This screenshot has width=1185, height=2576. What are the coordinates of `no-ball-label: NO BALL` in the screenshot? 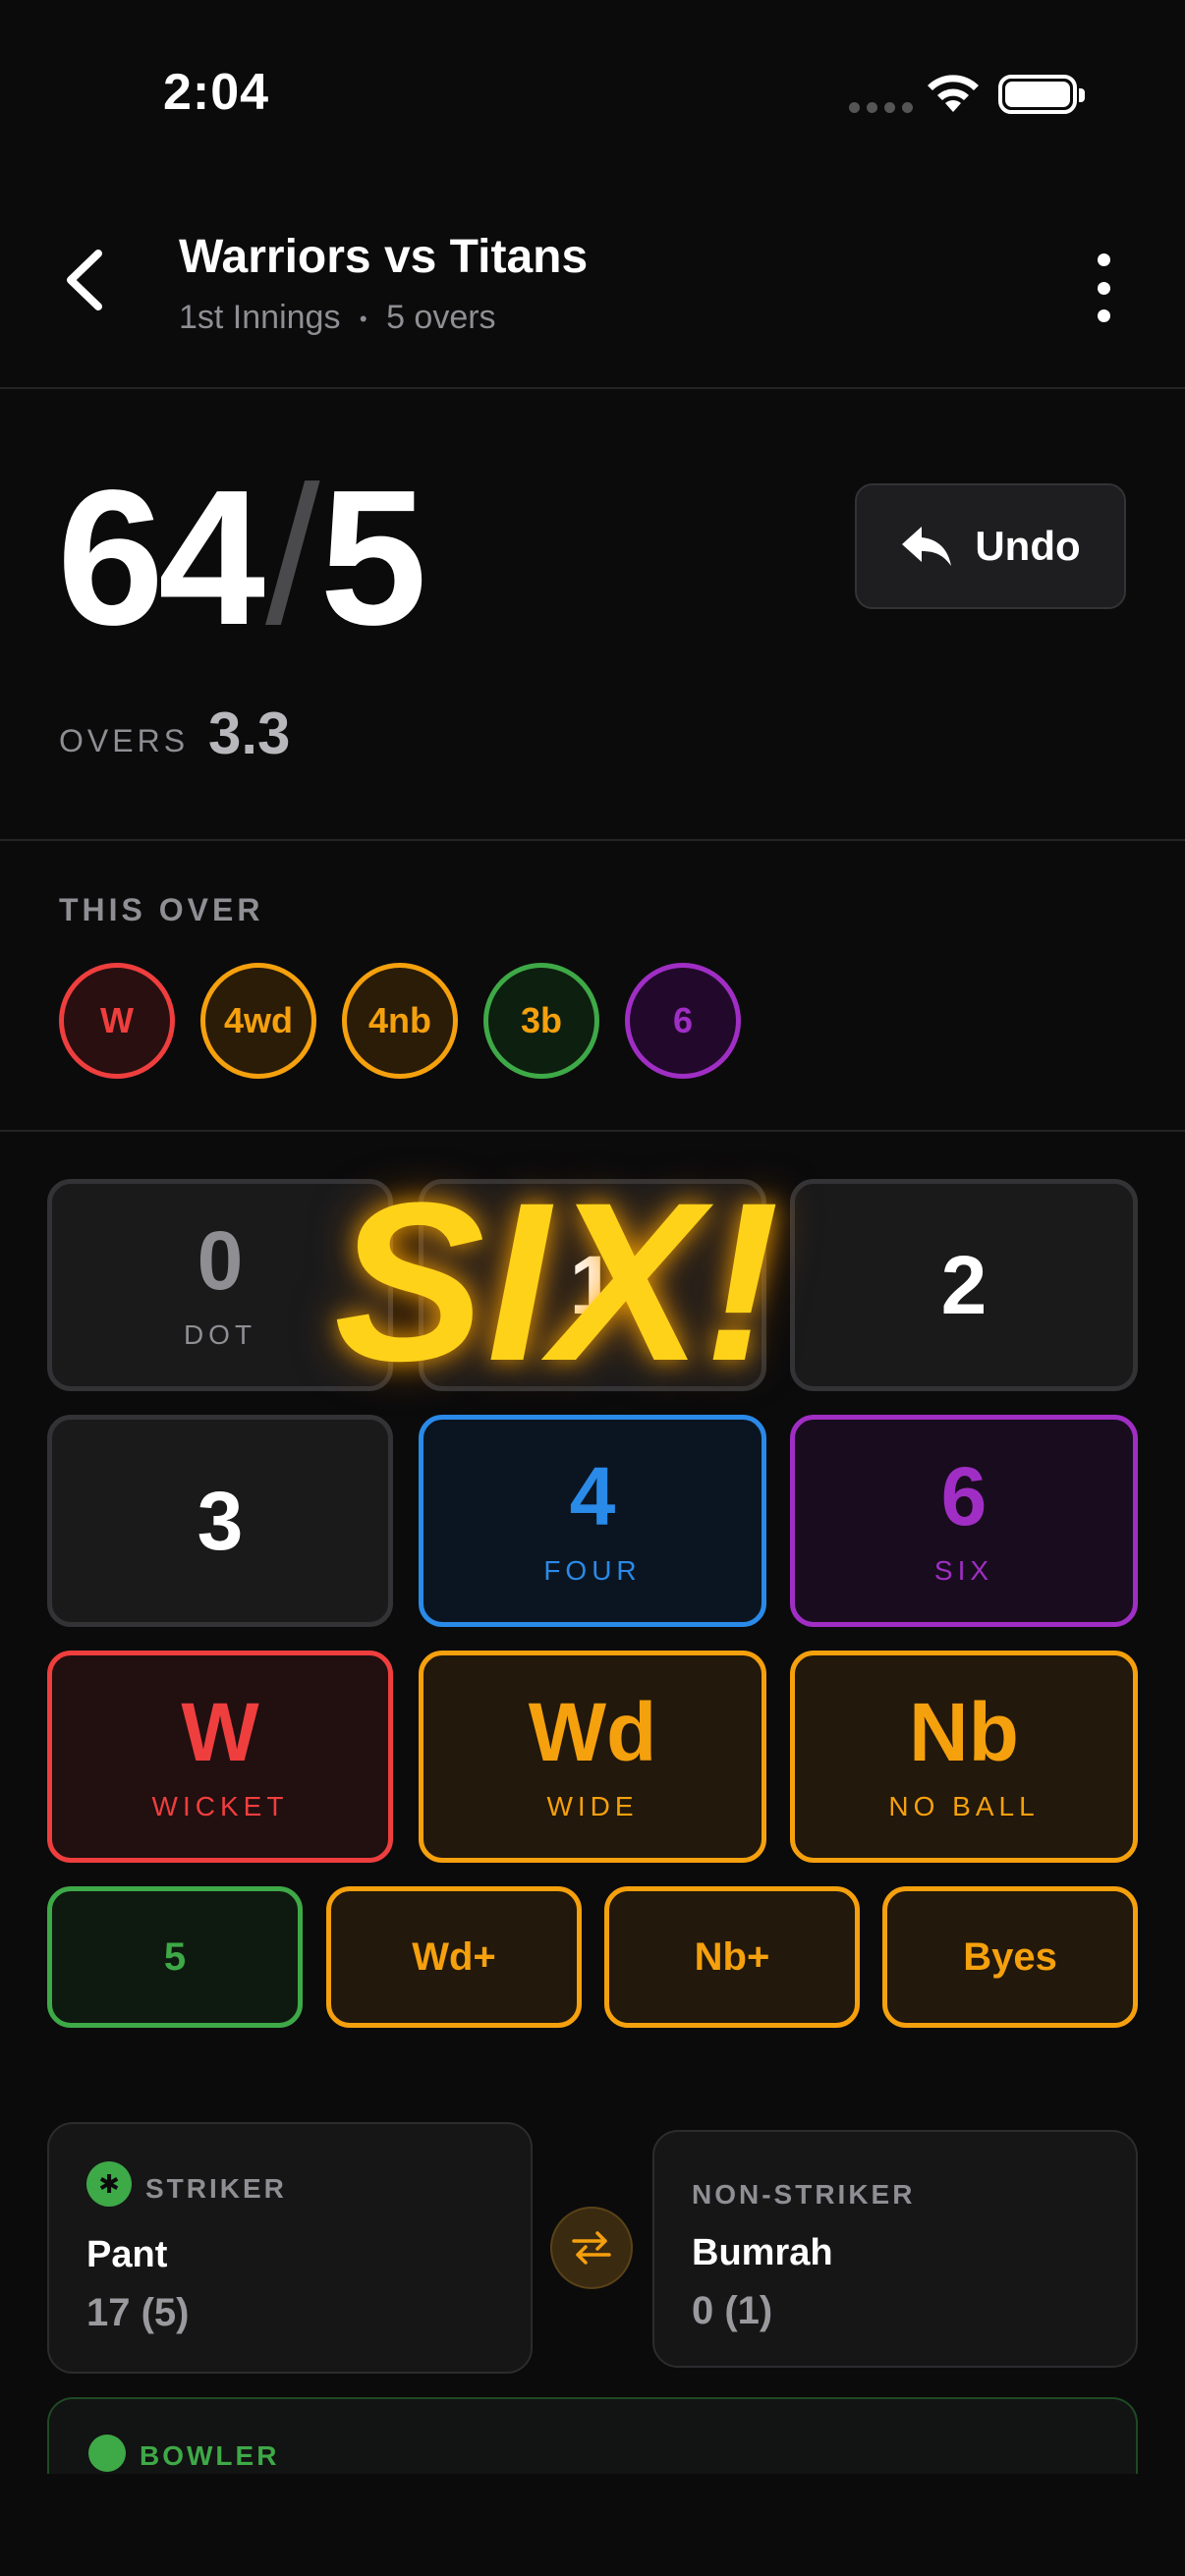 It's located at (964, 1806).